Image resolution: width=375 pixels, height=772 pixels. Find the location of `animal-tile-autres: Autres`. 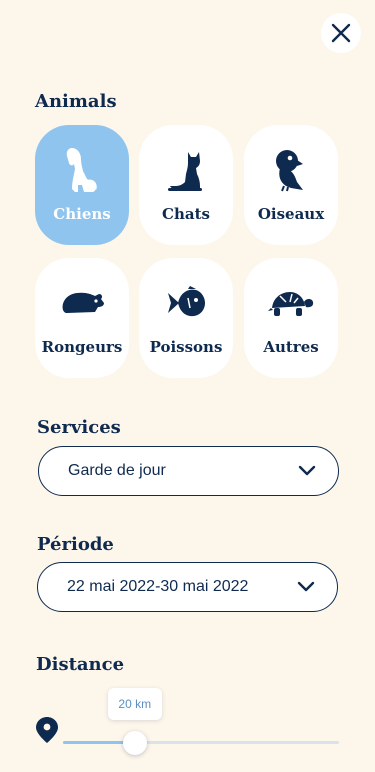

animal-tile-autres: Autres is located at coordinates (291, 318).